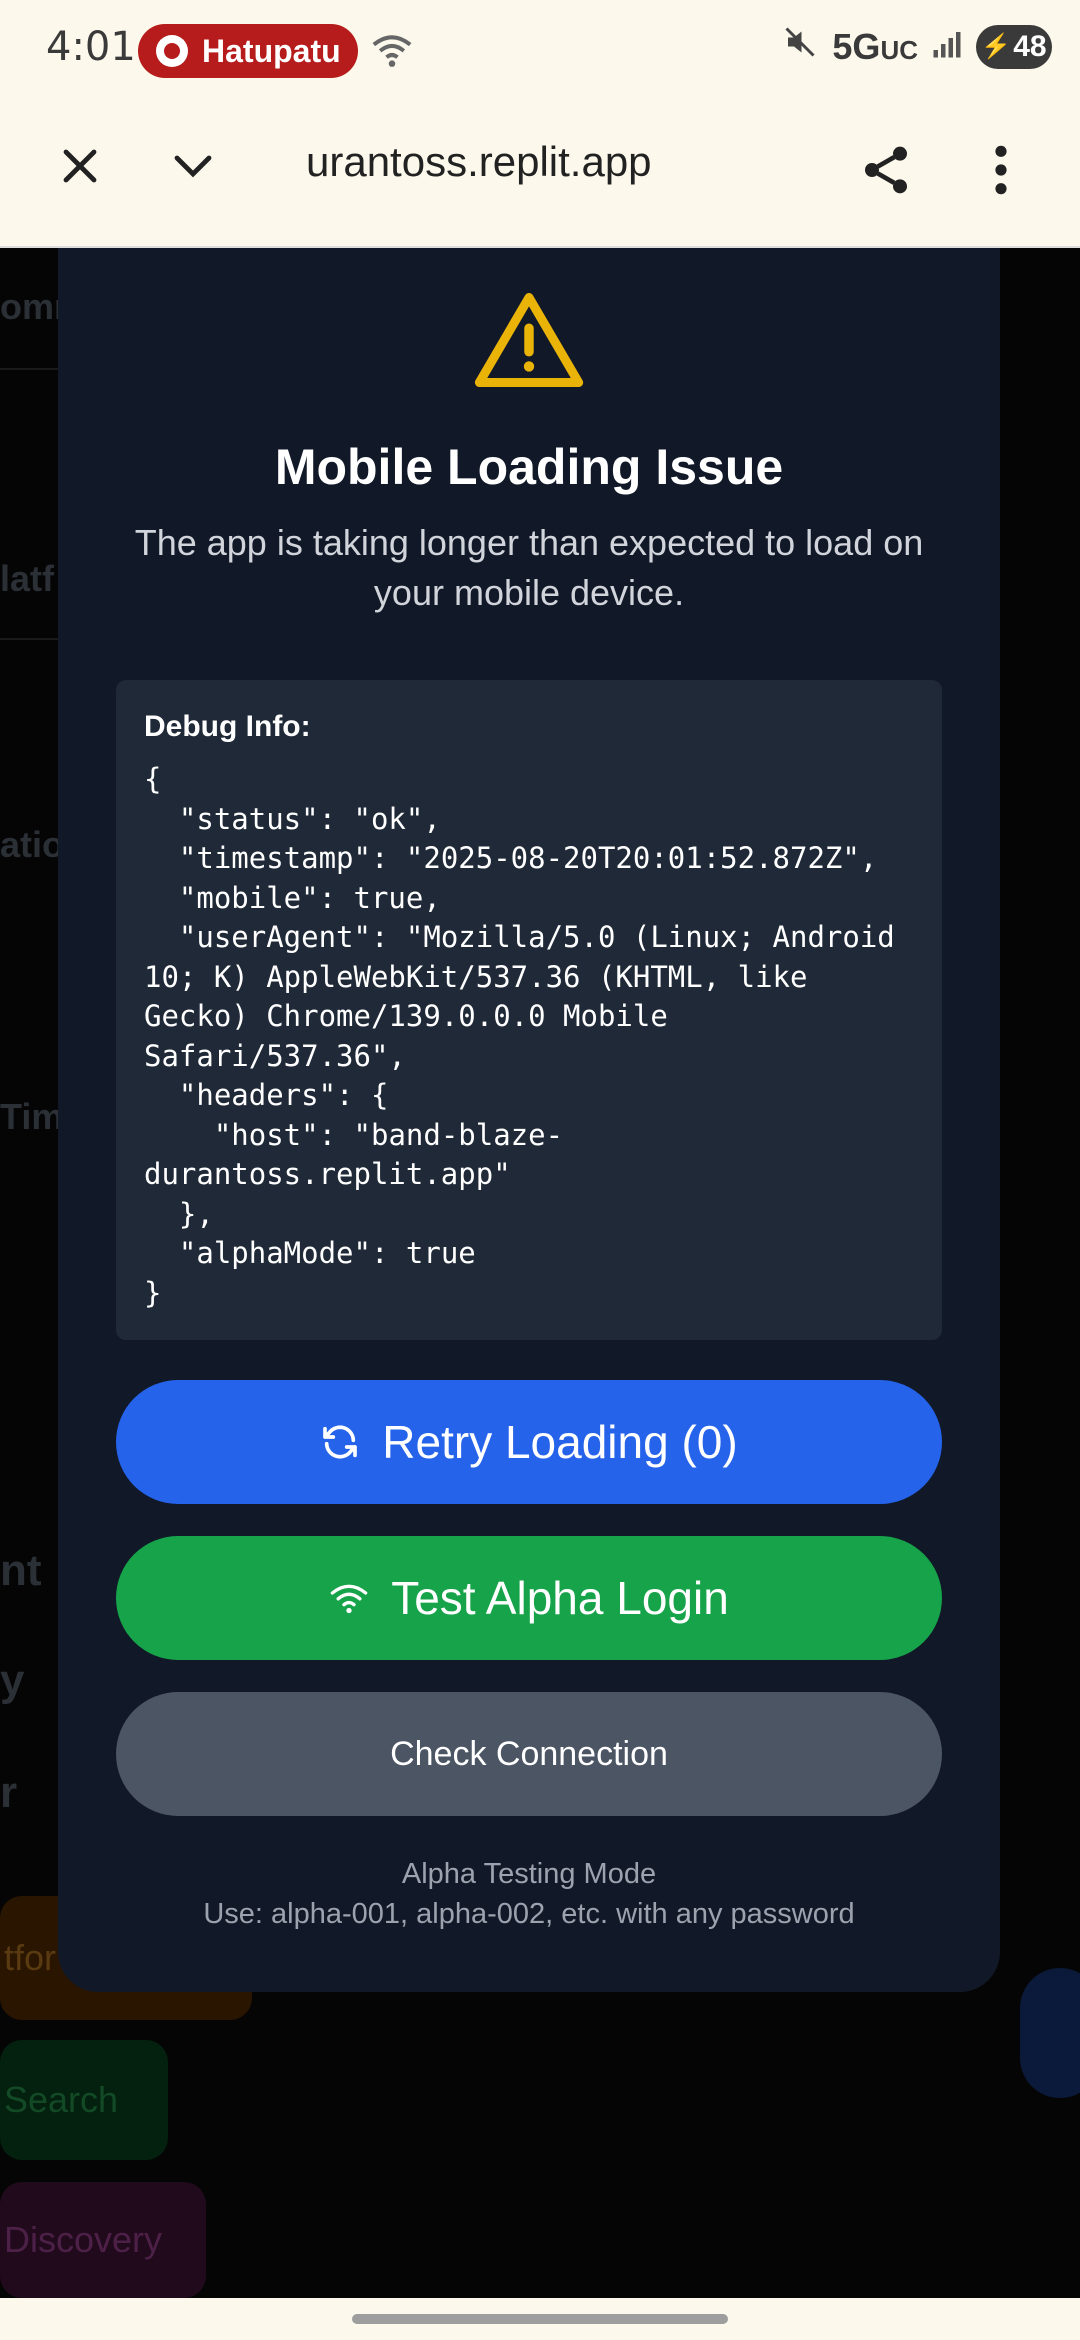 The width and height of the screenshot is (1080, 2340). What do you see at coordinates (1050, 2033) in the screenshot?
I see `background-floating-button` at bounding box center [1050, 2033].